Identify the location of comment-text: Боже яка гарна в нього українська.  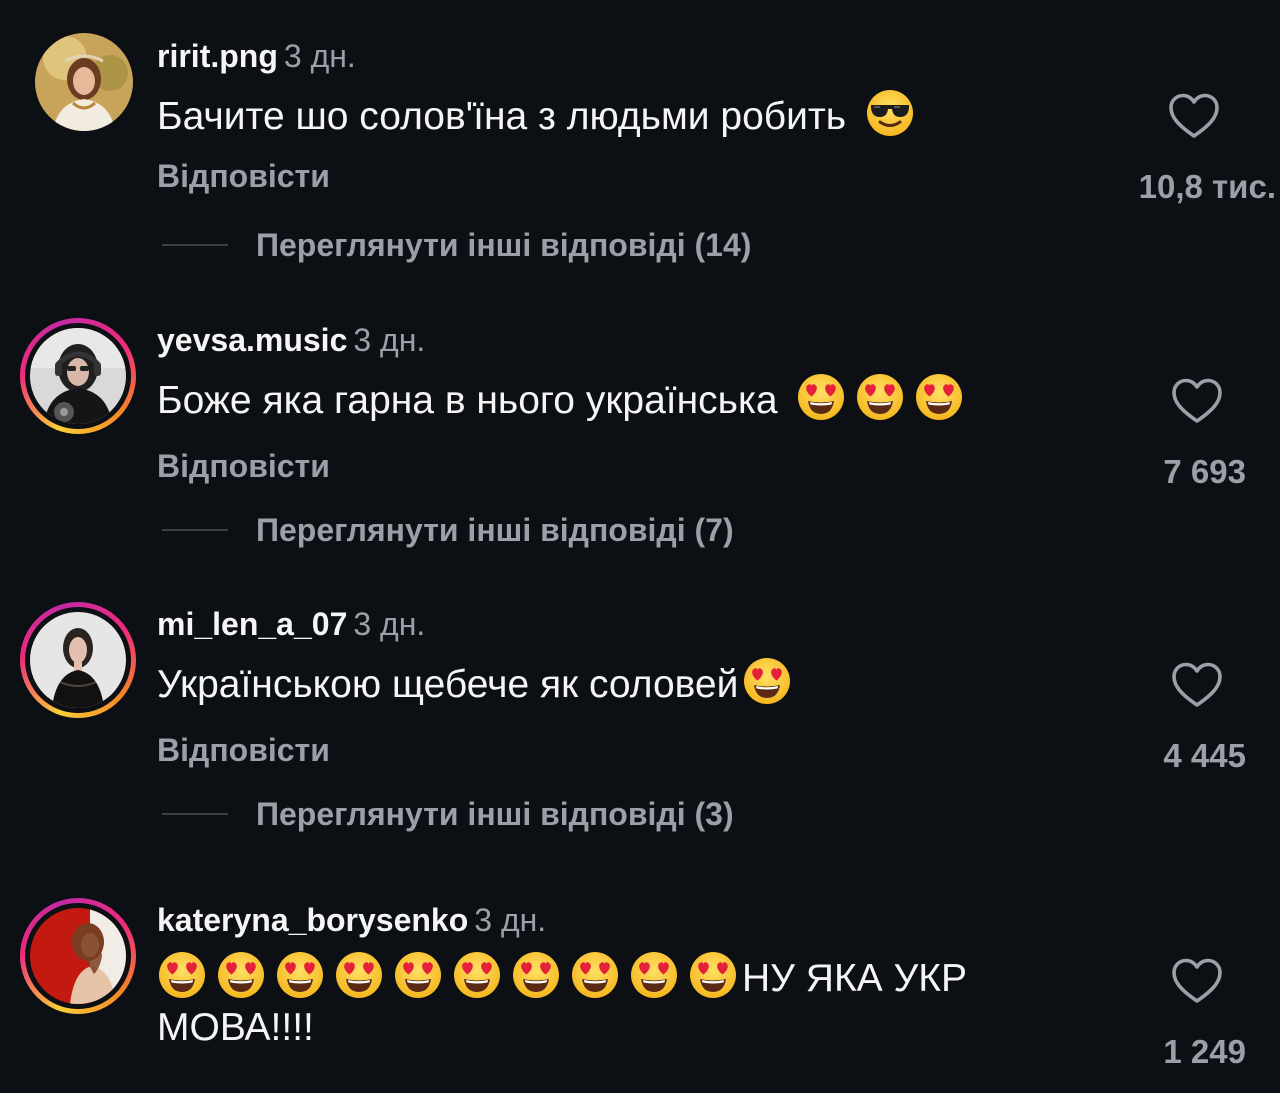
(565, 399).